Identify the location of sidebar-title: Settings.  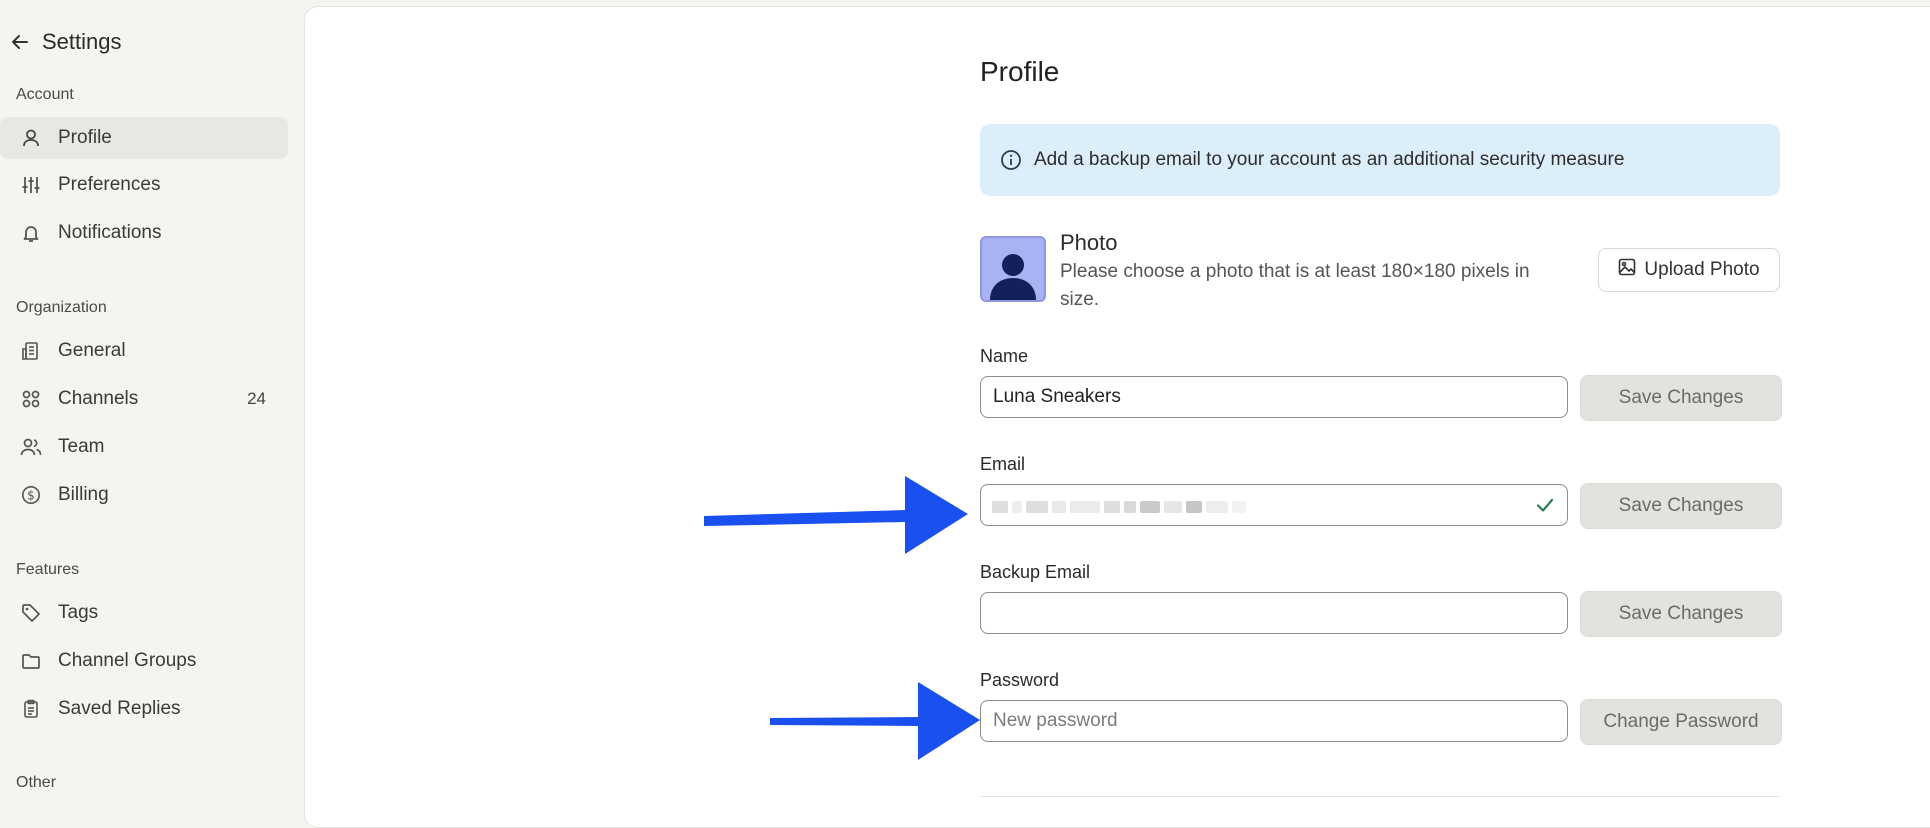
(82, 41).